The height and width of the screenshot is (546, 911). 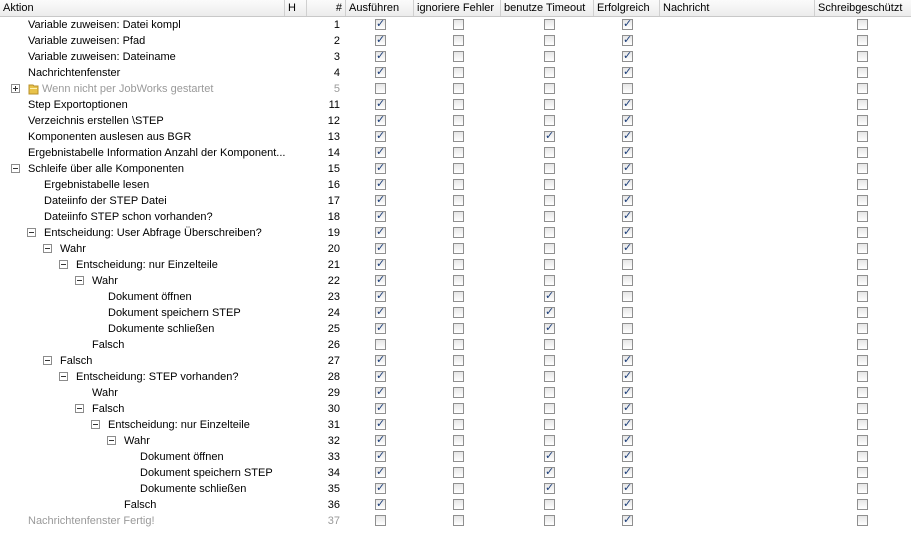 I want to click on table-row: Schleife über alle Komponenten 15, so click(x=455, y=169).